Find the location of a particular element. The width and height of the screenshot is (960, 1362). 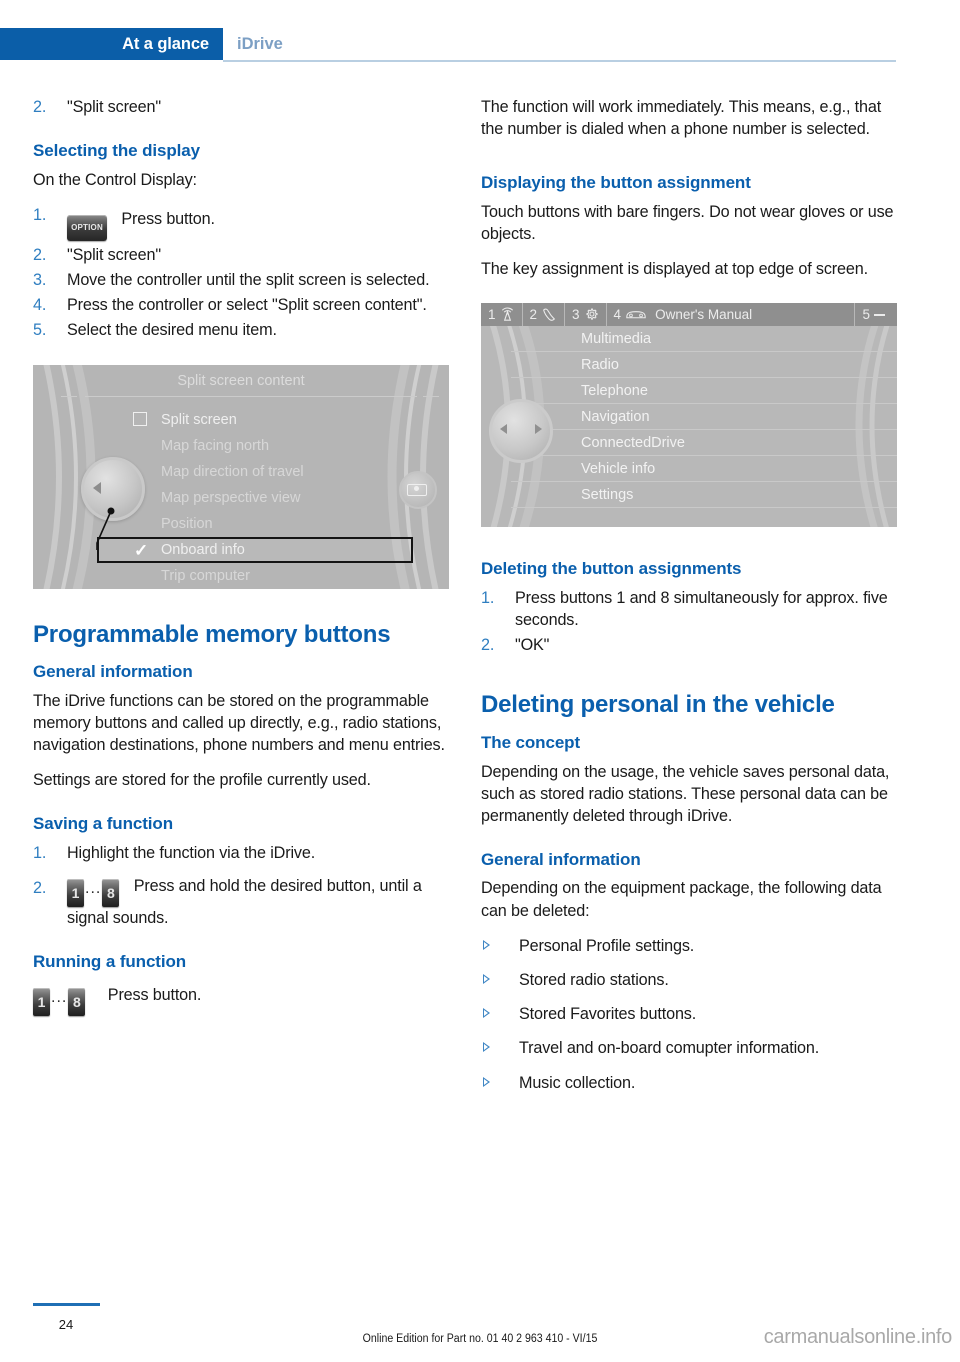

list-item-label: Position is located at coordinates (187, 523).